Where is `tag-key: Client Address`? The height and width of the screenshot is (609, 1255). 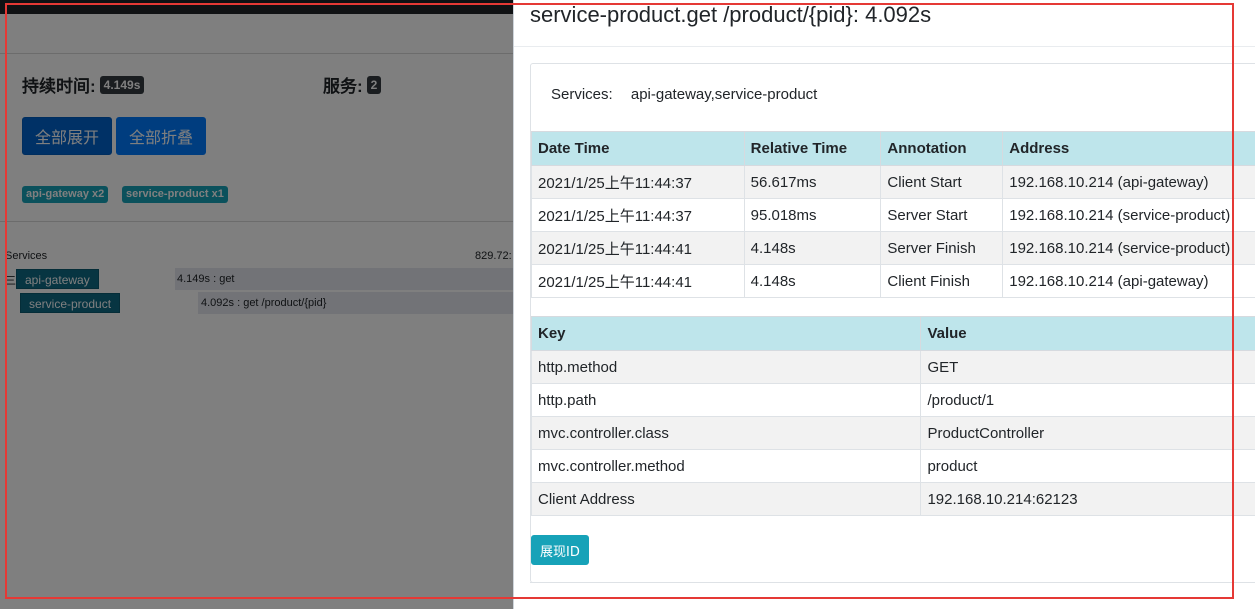
tag-key: Client Address is located at coordinates (726, 499).